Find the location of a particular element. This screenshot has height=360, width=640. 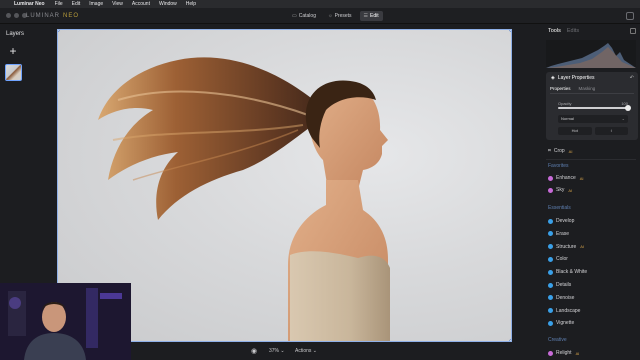

menu-help: Help is located at coordinates (191, 4).